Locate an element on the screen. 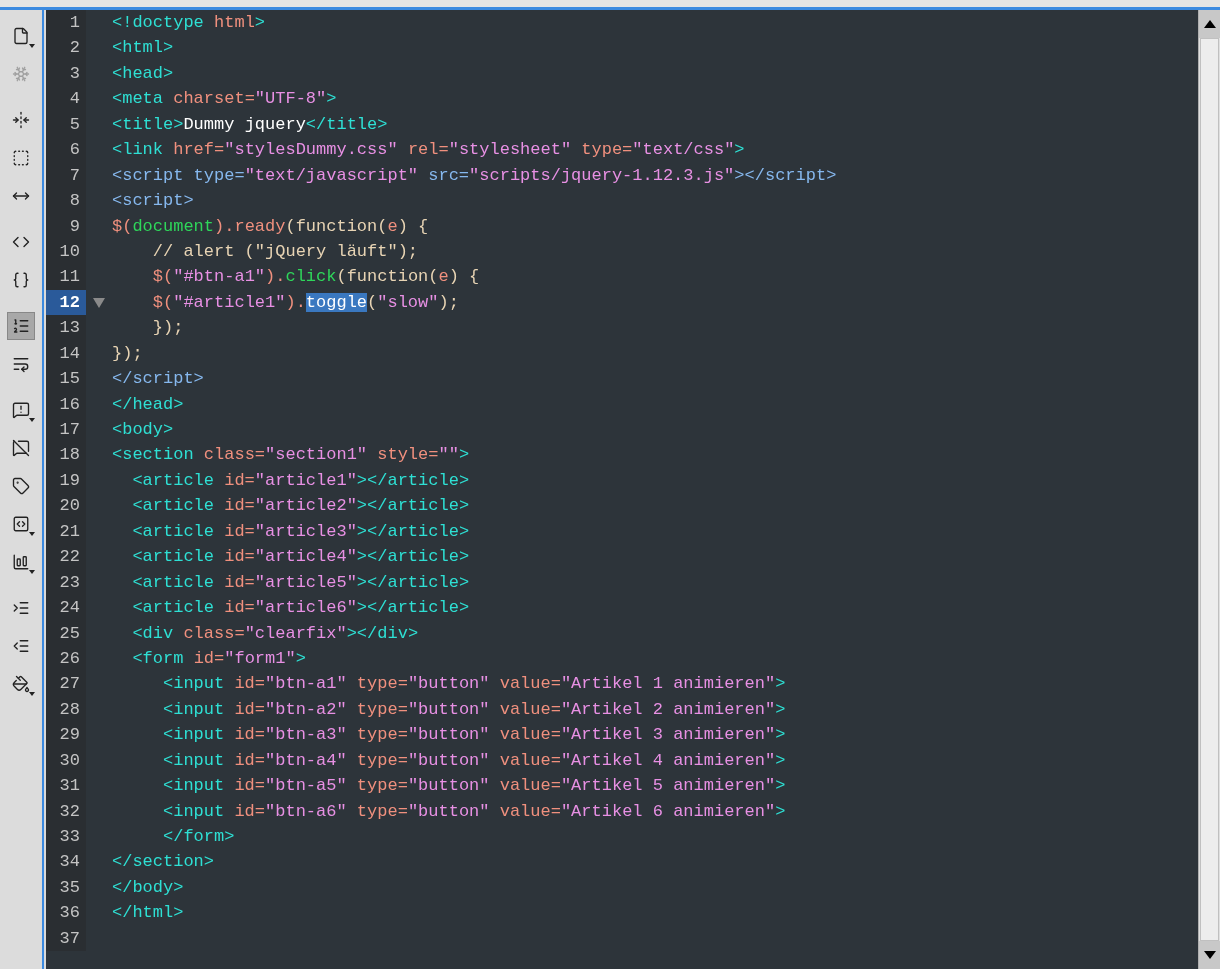 Image resolution: width=1220 pixels, height=969 pixels. code-line: <article id="article3"></article> is located at coordinates (300, 531).